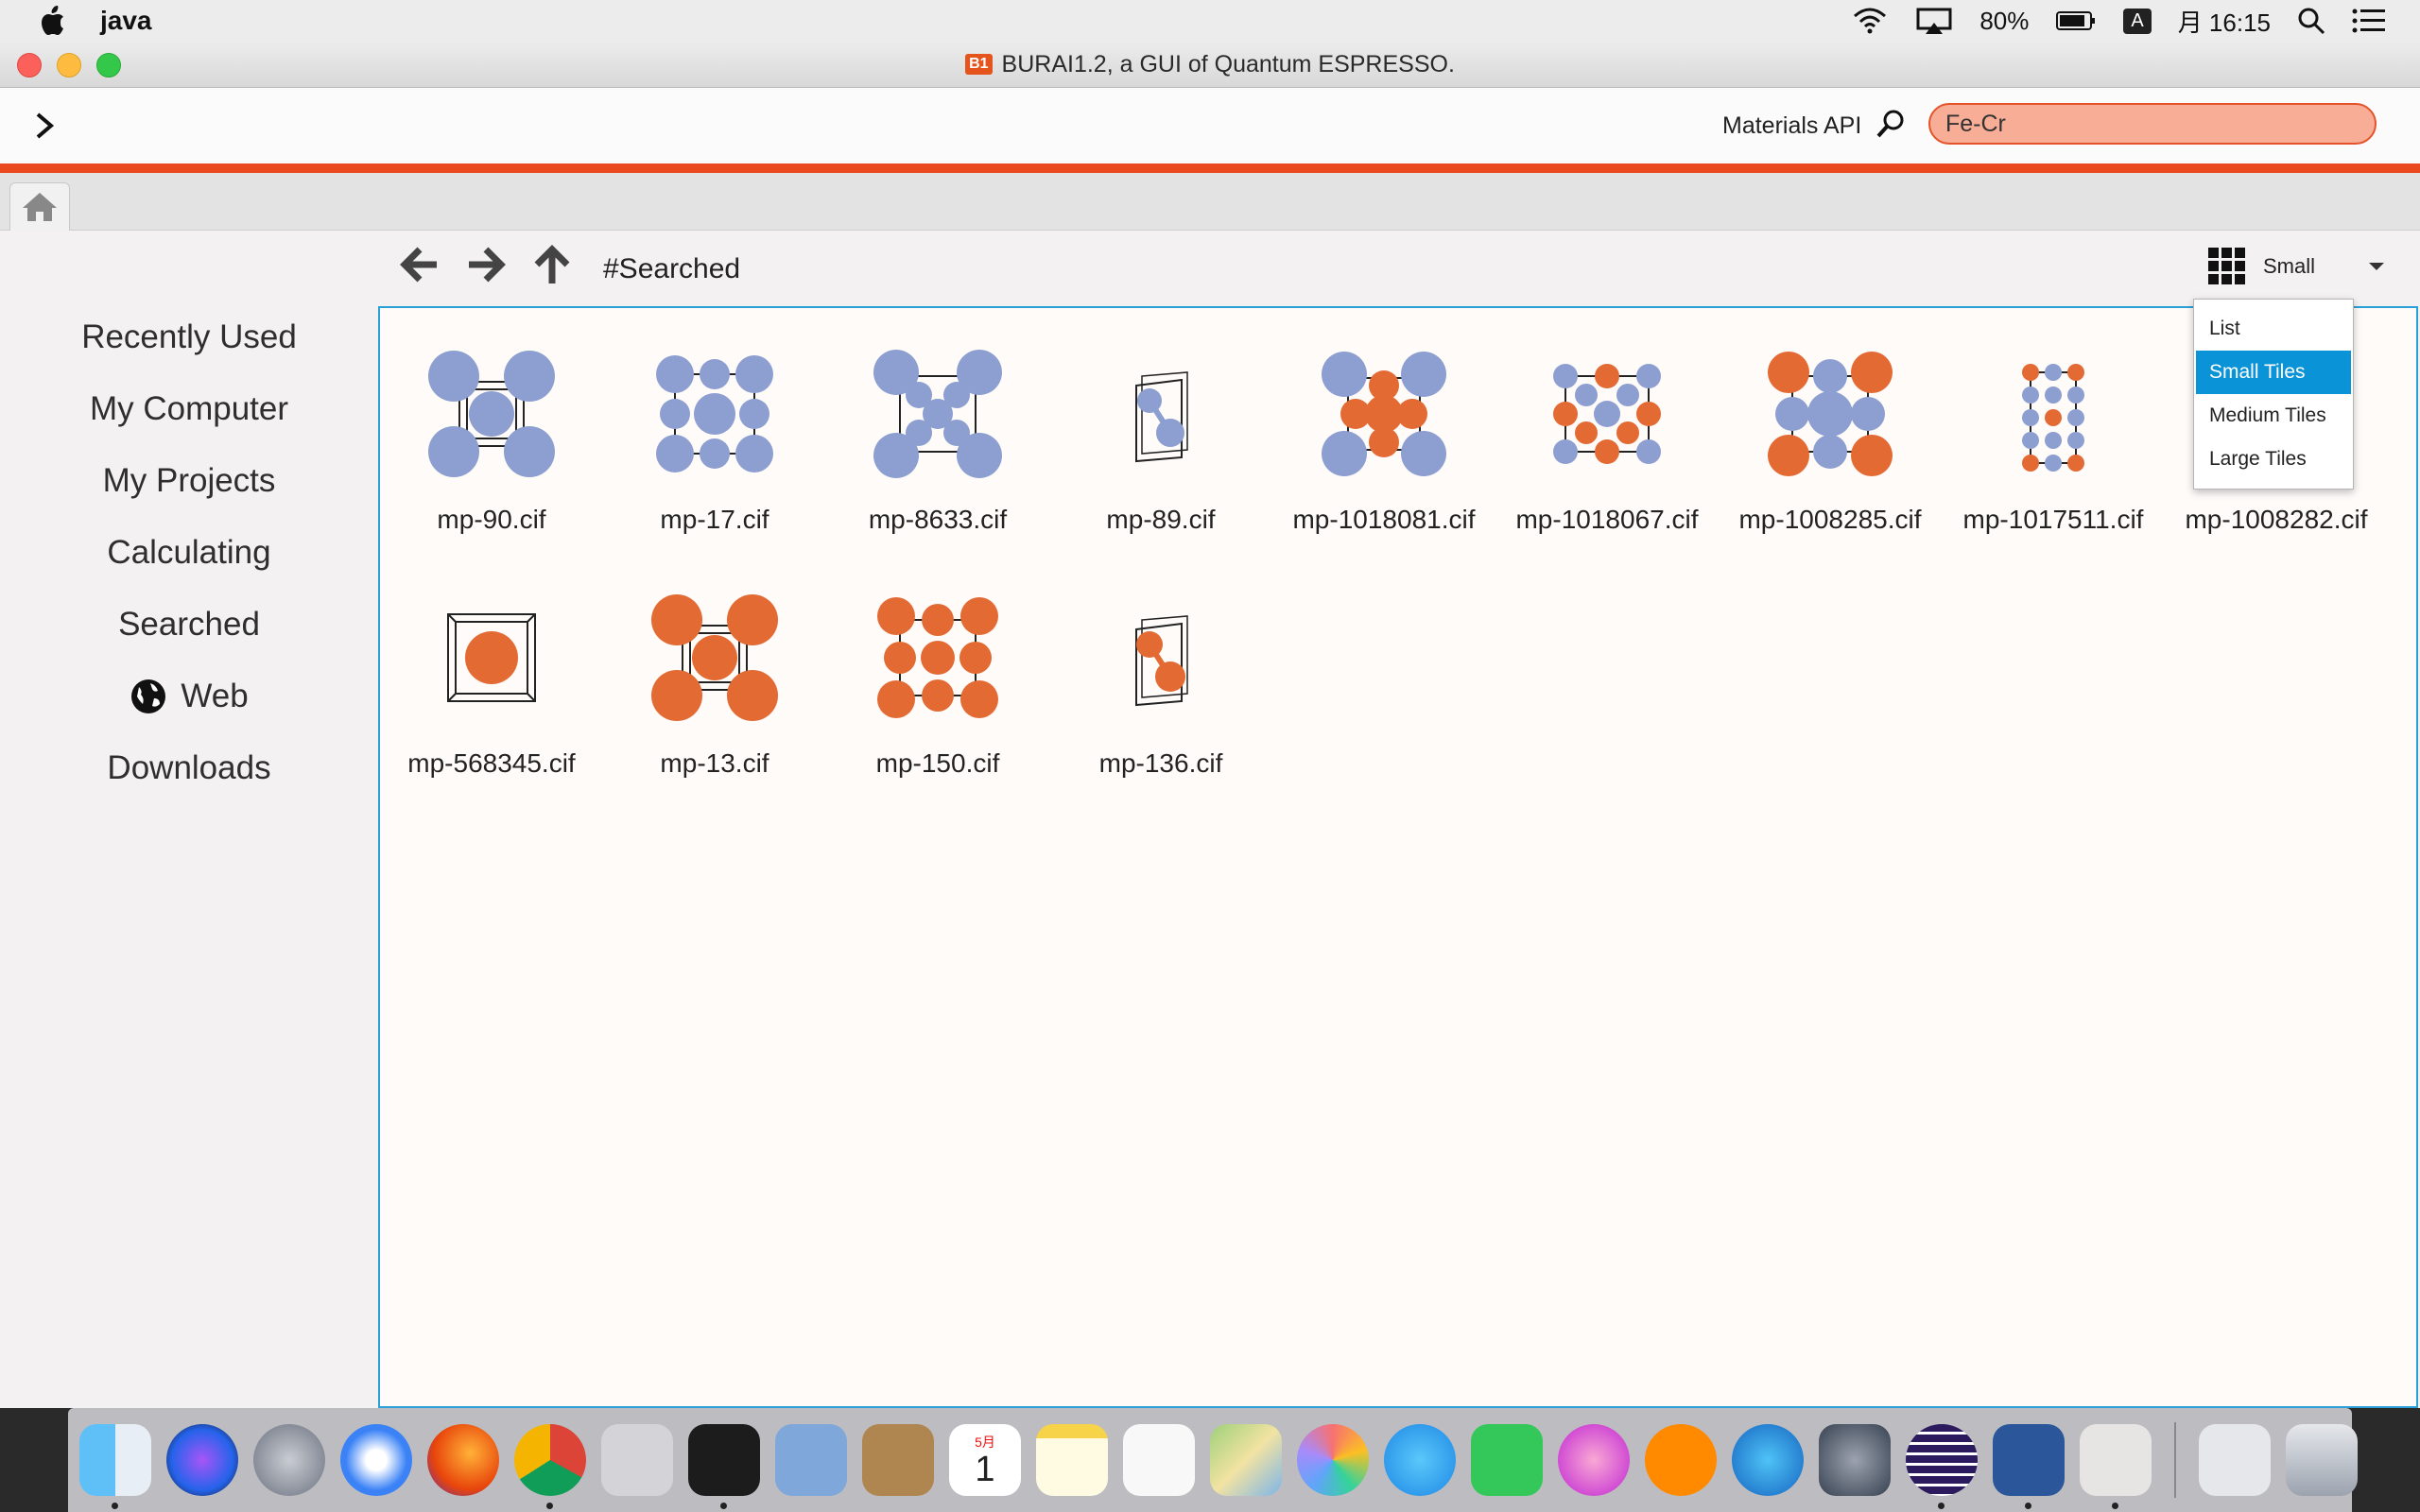 Image resolution: width=2420 pixels, height=1512 pixels. I want to click on dock: 5月 1, so click(1213, 1460).